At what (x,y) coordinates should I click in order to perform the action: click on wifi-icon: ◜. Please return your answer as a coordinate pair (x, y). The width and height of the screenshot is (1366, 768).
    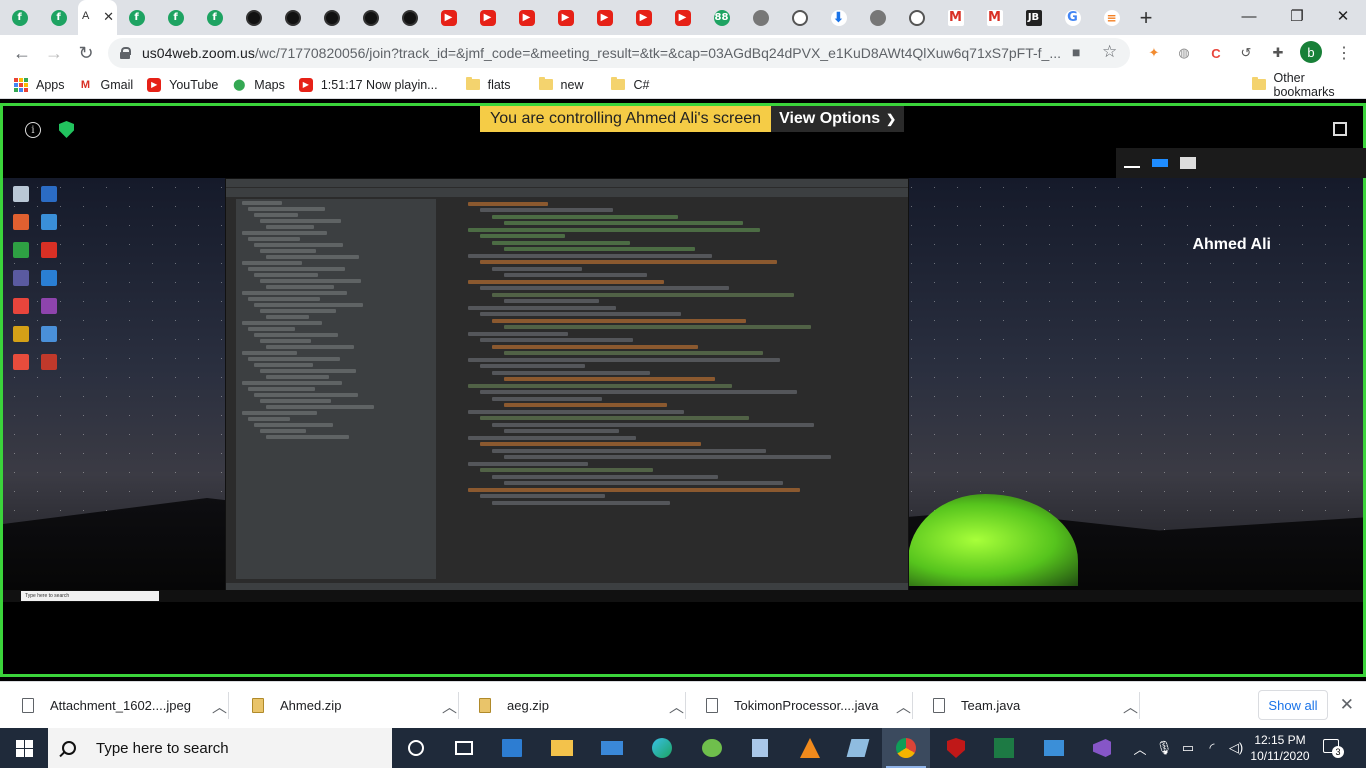
    Looking at the image, I should click on (1212, 748).